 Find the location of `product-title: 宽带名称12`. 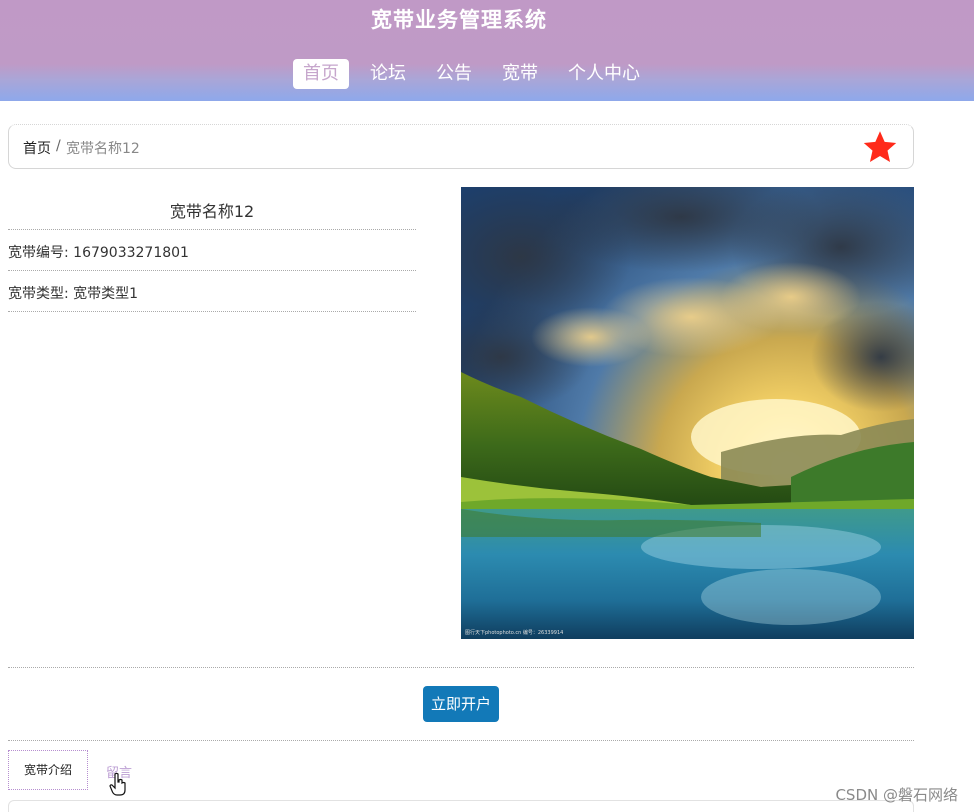

product-title: 宽带名称12 is located at coordinates (212, 211).